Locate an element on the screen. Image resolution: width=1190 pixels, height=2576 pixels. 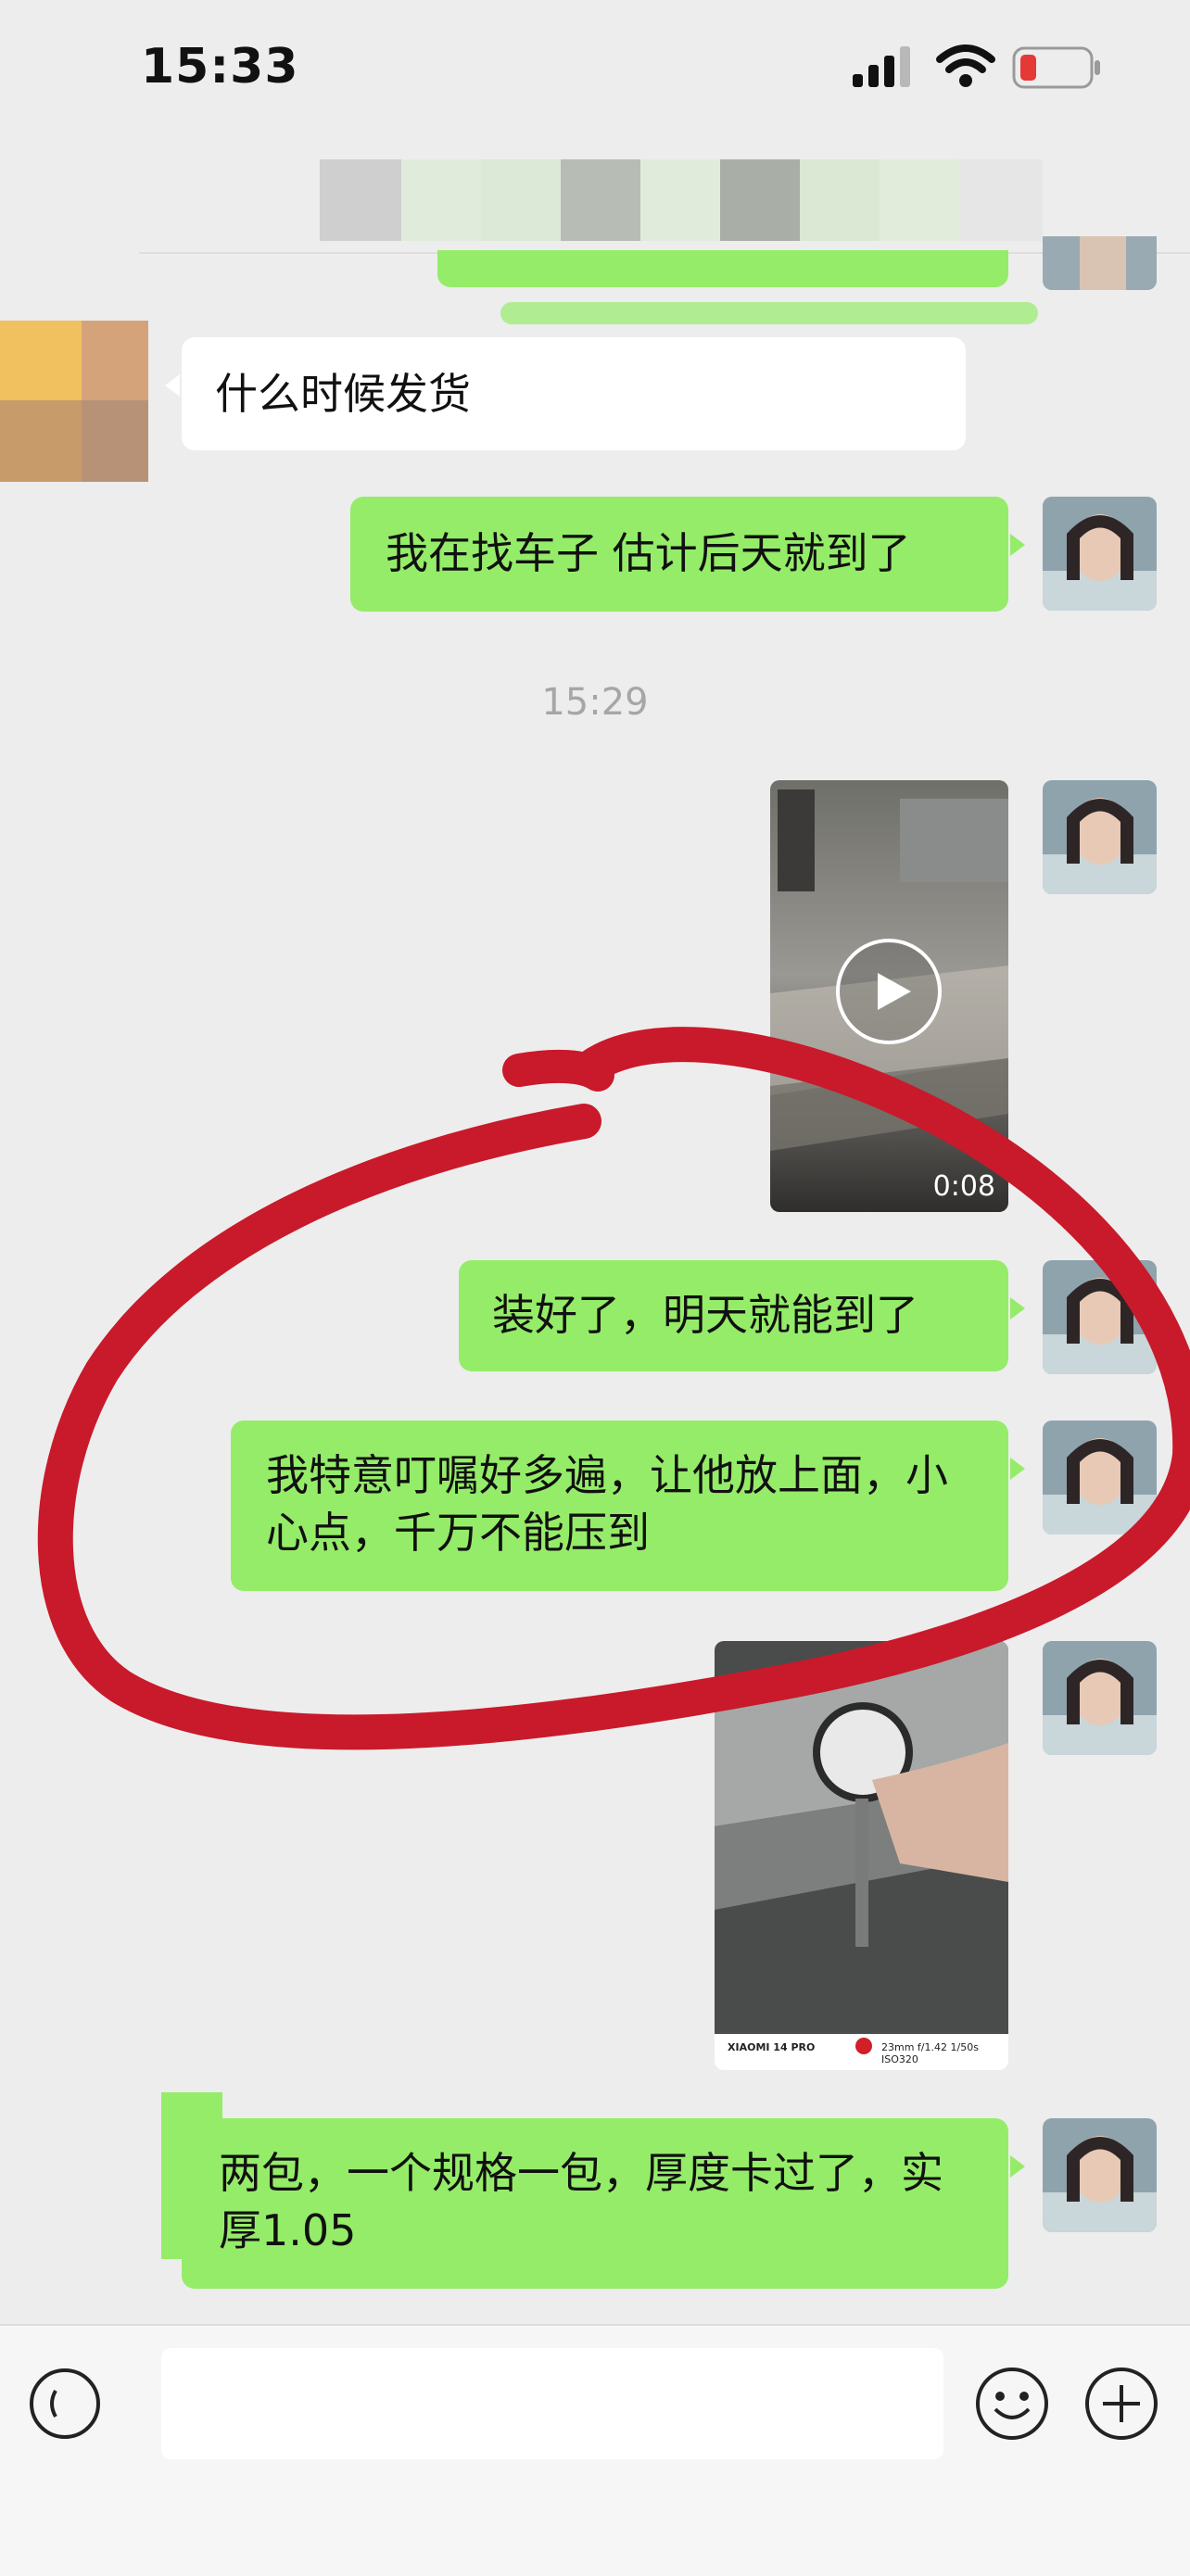
status-time: 15:33 is located at coordinates (220, 67).